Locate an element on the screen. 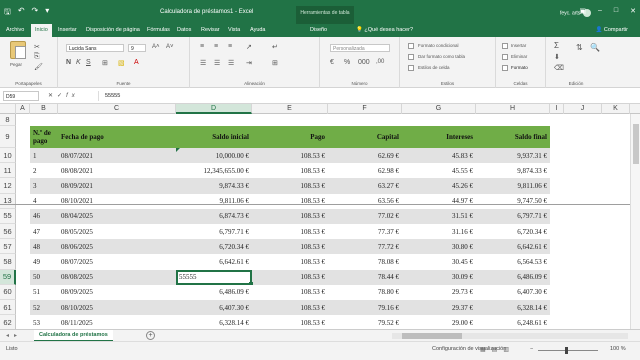  column-header-f: F is located at coordinates (365, 109).